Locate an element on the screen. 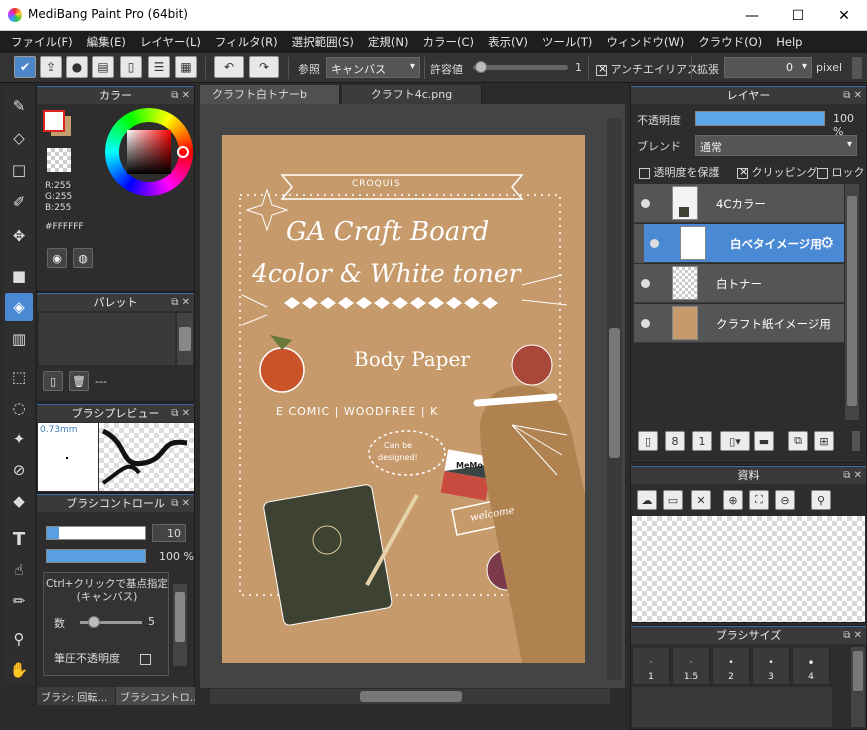 The image size is (867, 730). menu-tool: ツール(T) is located at coordinates (567, 42).